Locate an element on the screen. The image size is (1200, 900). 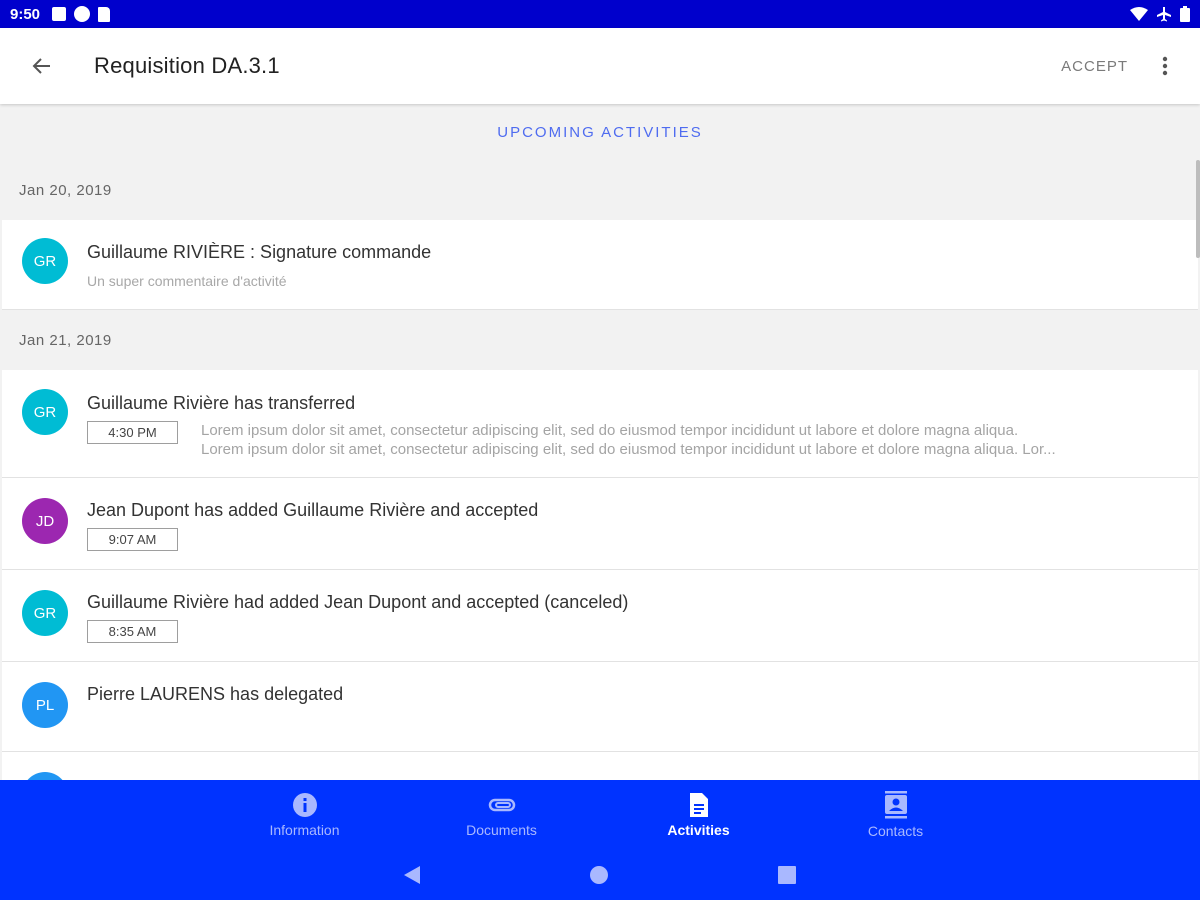
system-icons is located at coordinates (1160, 14).